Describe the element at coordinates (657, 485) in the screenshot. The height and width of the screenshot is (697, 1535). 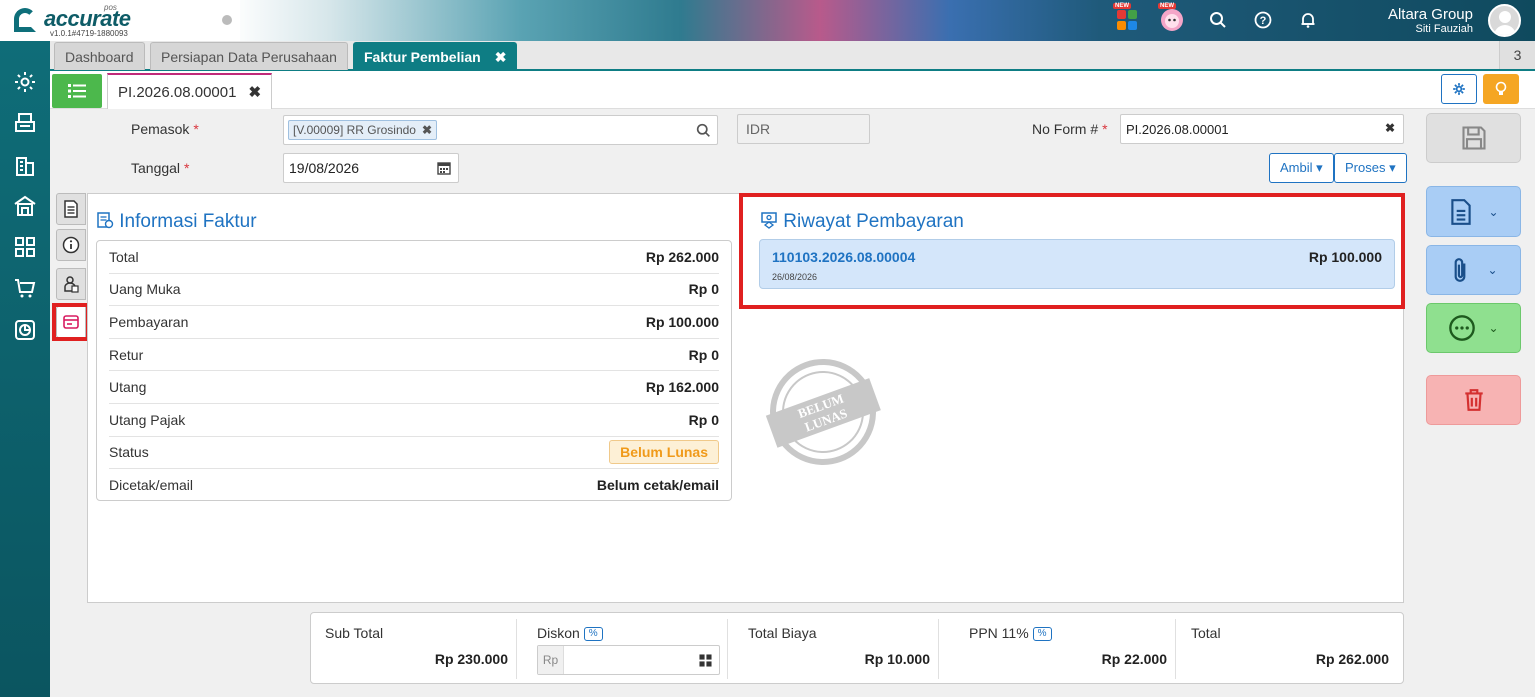
I see `row-value: Belum cetak/email` at that location.